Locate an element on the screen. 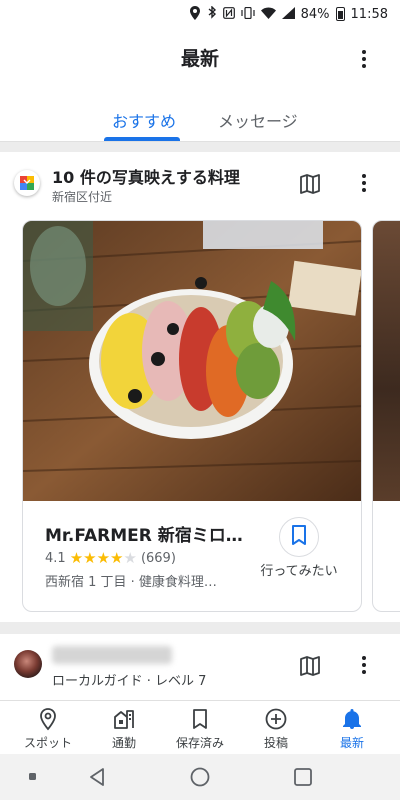 The width and height of the screenshot is (400, 800). add-circle-icon is located at coordinates (276, 719).